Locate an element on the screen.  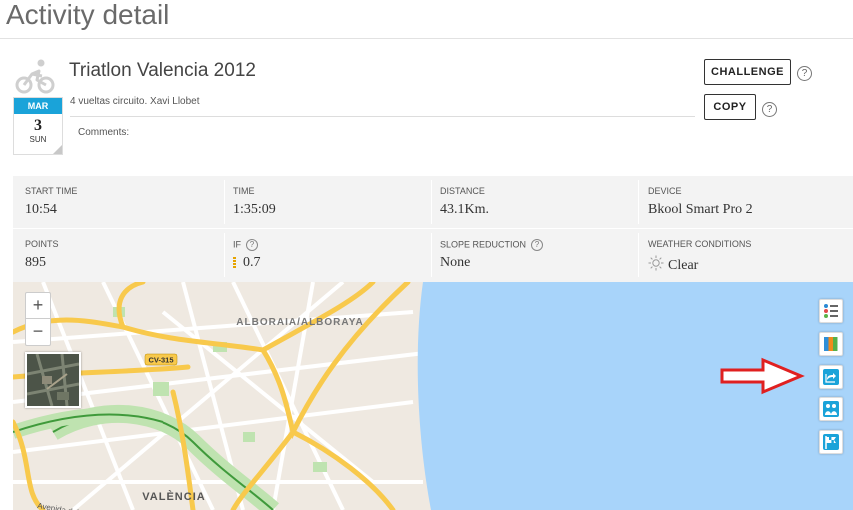
stat-value-wrap: Clear is located at coordinates (673, 264).